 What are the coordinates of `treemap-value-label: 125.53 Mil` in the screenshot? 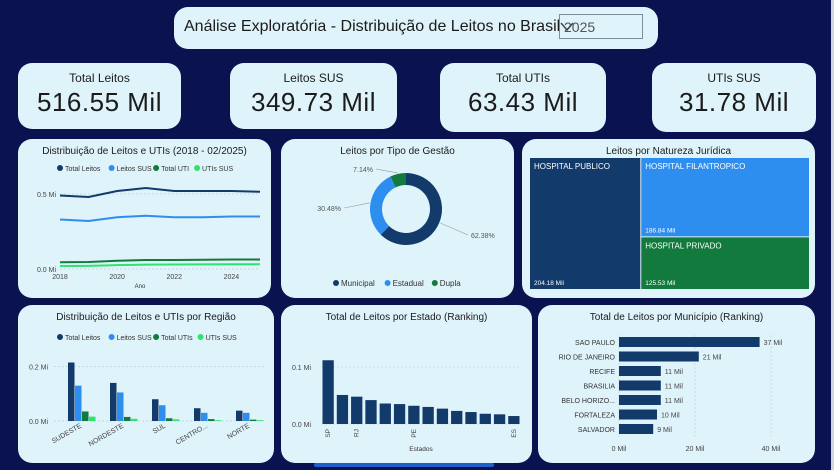 It's located at (660, 283).